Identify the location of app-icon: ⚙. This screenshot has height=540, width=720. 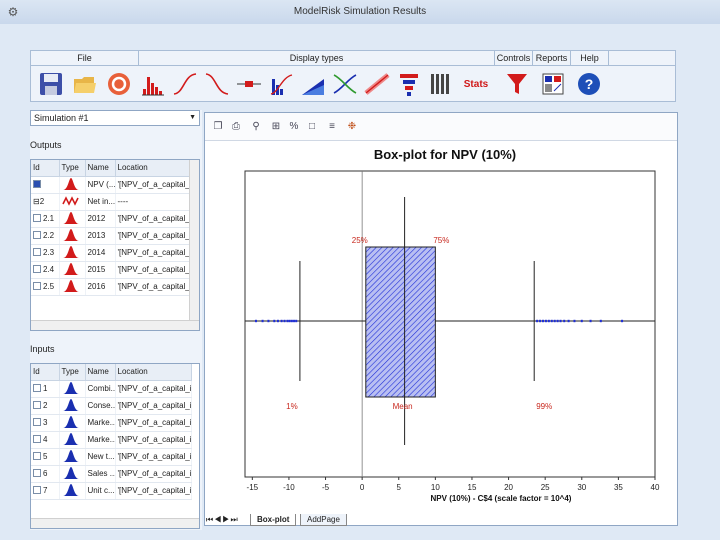
(13, 12).